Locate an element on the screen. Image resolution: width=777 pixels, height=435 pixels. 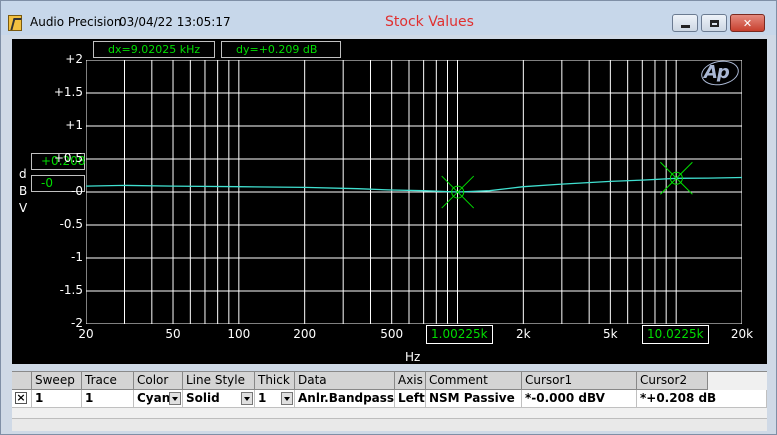
color-value: Cyan is located at coordinates (154, 398).